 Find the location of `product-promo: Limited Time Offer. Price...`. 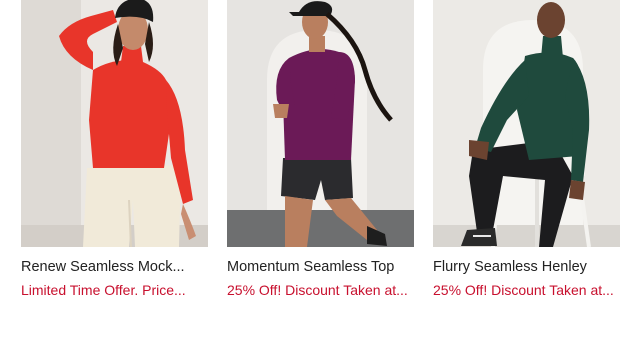

product-promo: Limited Time Offer. Price... is located at coordinates (111, 290).